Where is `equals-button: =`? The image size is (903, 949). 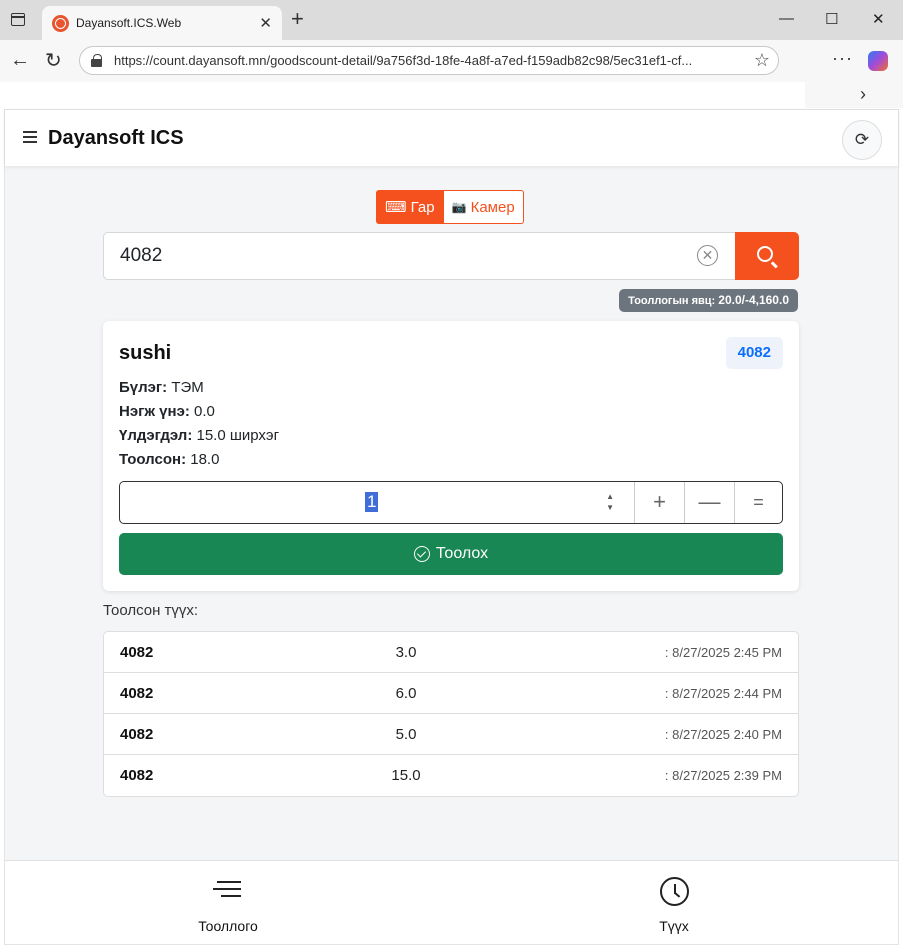
equals-button: = is located at coordinates (758, 502).